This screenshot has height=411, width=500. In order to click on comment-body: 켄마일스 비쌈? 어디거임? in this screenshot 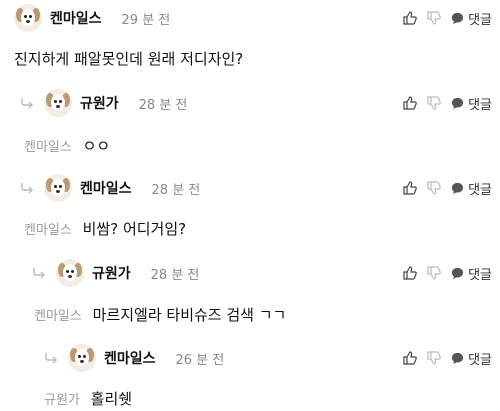, I will do `click(262, 228)`.